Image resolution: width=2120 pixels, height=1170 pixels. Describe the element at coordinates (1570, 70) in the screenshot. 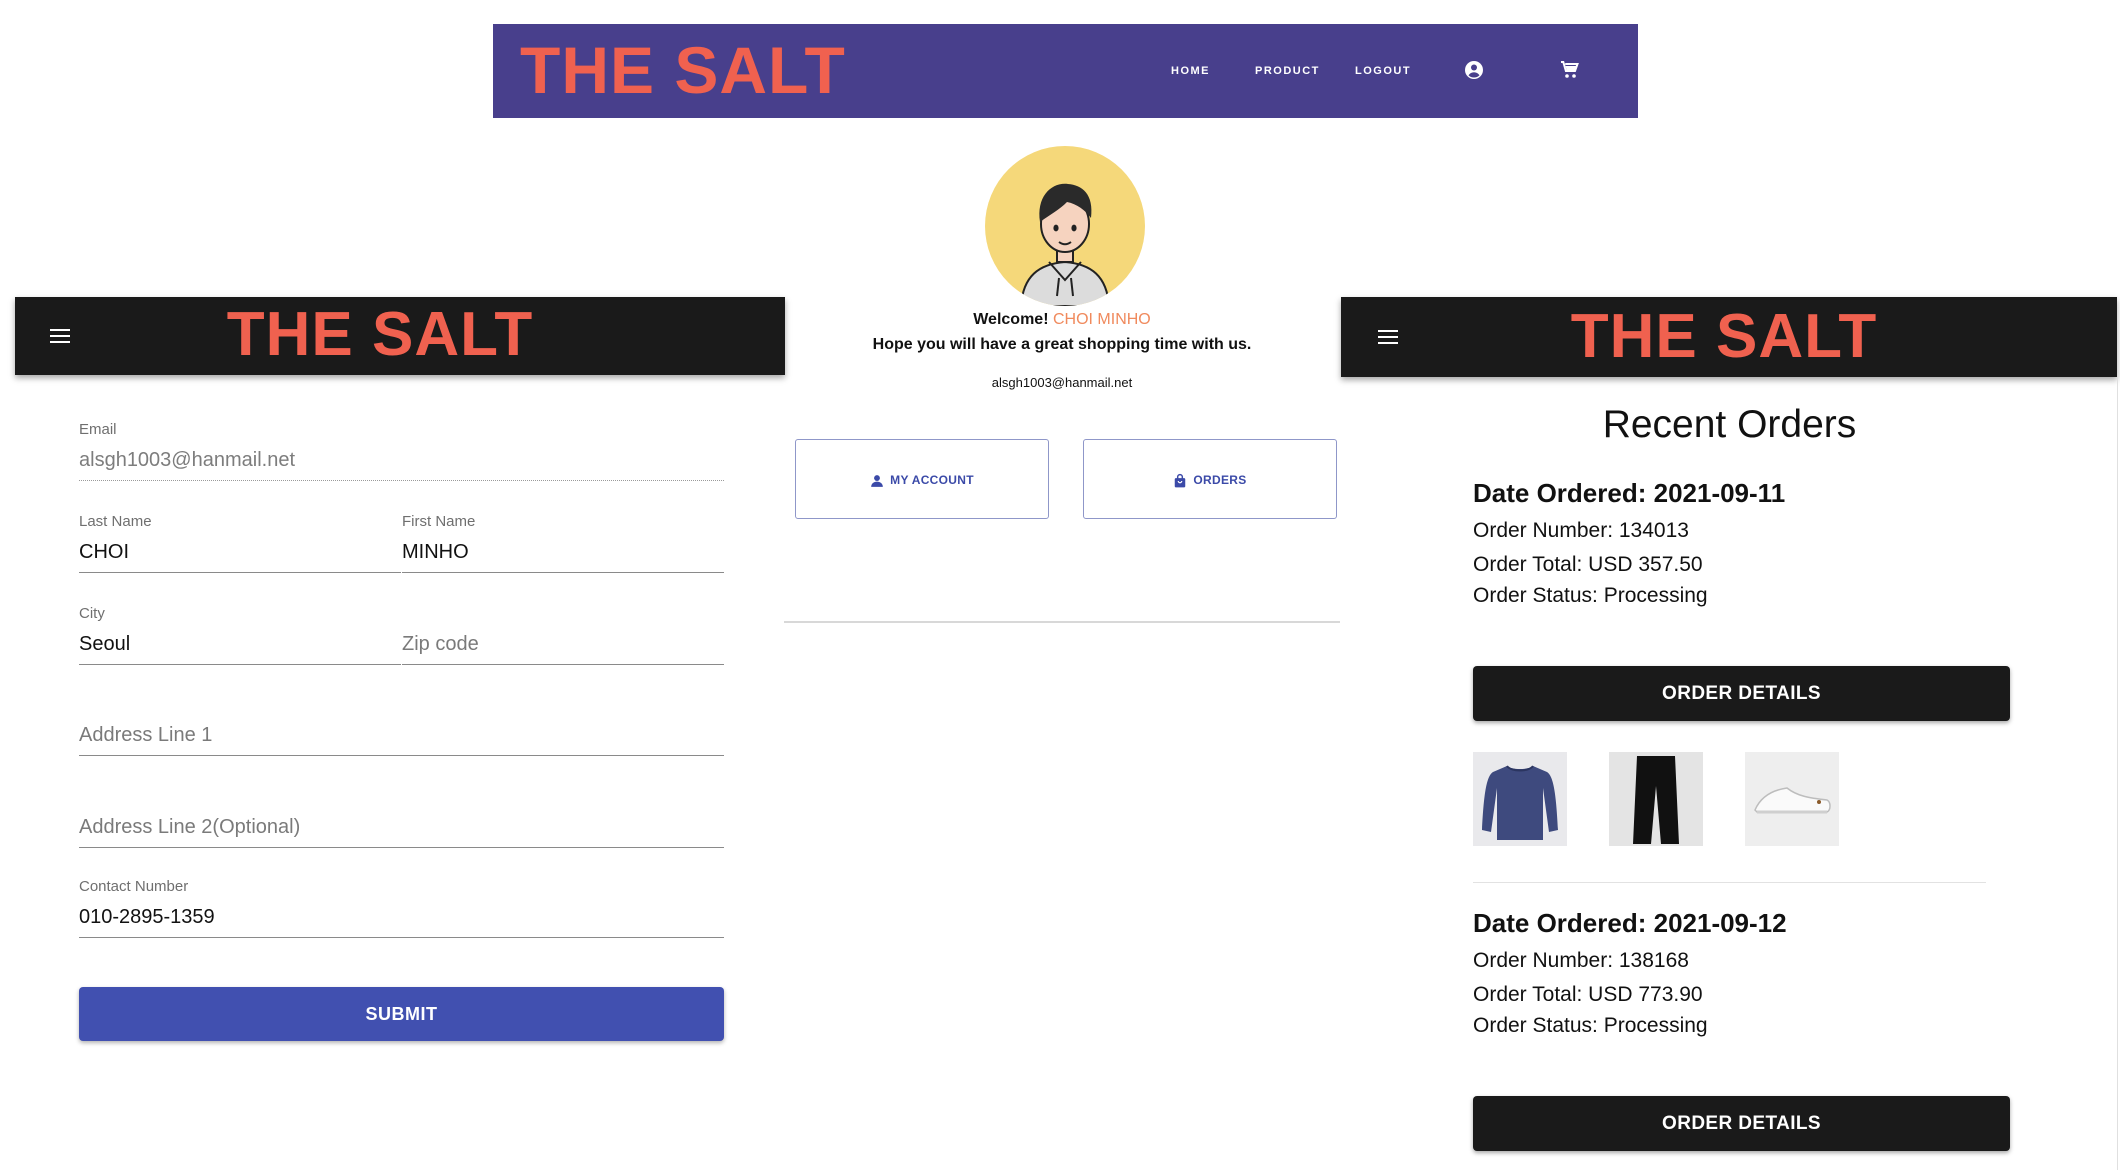

I see `cart-icon` at that location.